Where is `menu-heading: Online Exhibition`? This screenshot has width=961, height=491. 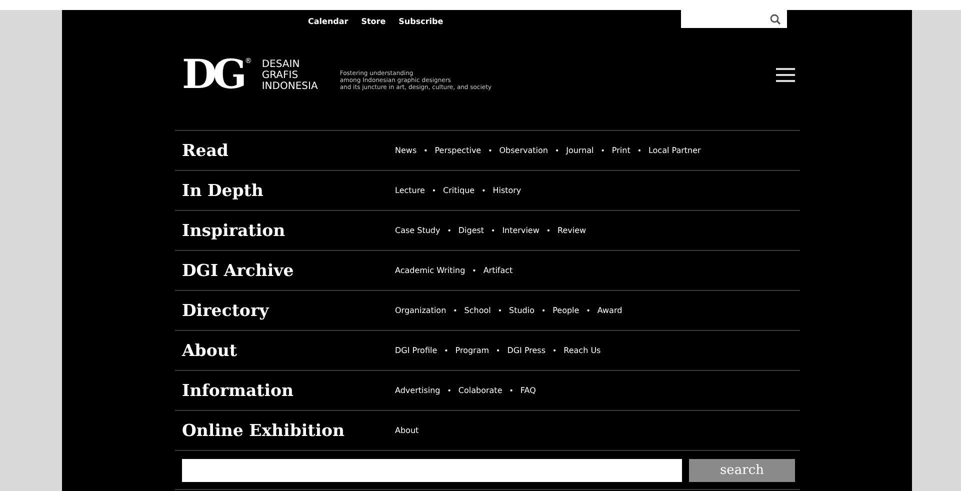
menu-heading: Online Exhibition is located at coordinates (285, 430).